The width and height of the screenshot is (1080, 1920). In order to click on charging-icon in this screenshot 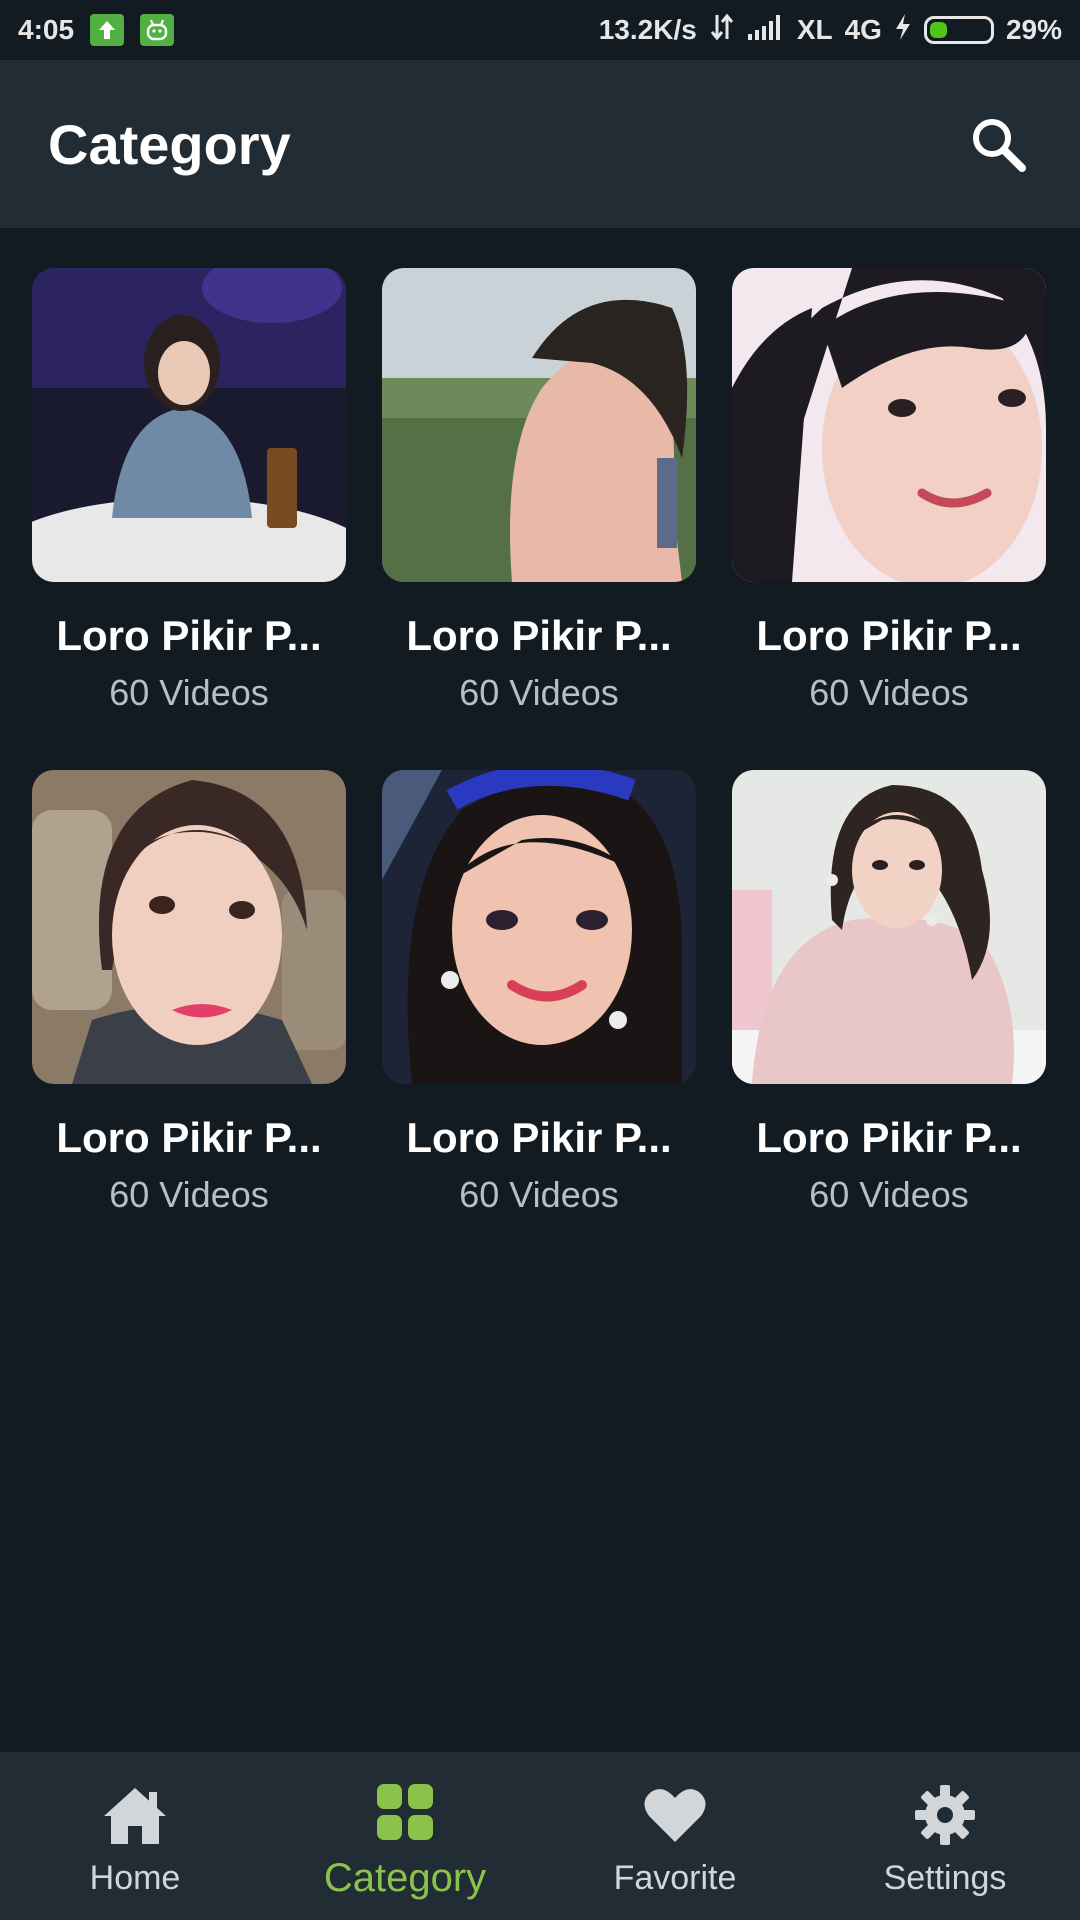, I will do `click(903, 30)`.